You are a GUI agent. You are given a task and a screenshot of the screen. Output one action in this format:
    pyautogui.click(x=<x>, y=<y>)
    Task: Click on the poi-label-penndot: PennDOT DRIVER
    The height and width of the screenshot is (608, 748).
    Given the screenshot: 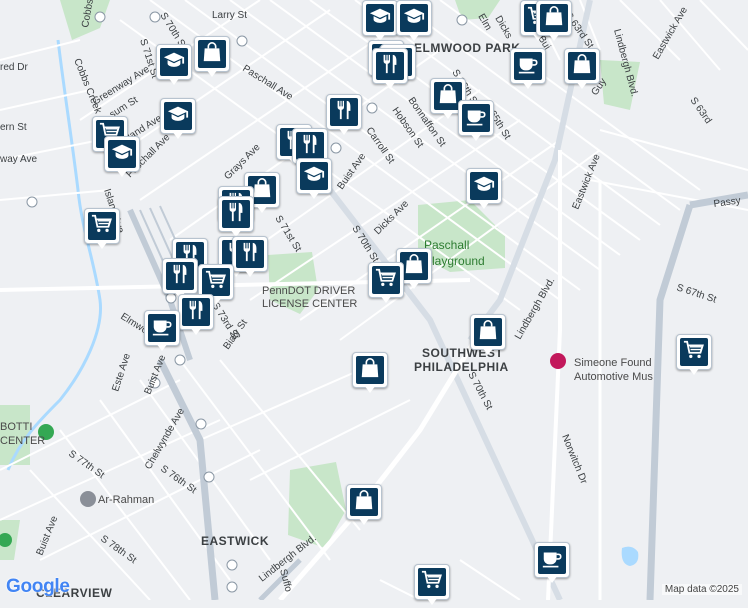 What is the action you would take?
    pyautogui.click(x=308, y=291)
    